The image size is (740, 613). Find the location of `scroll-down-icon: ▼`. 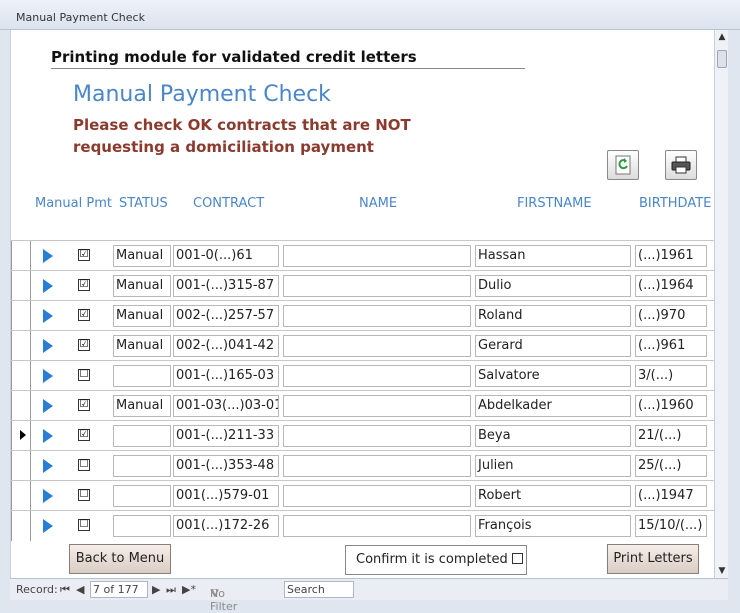

scroll-down-icon: ▼ is located at coordinates (722, 571).